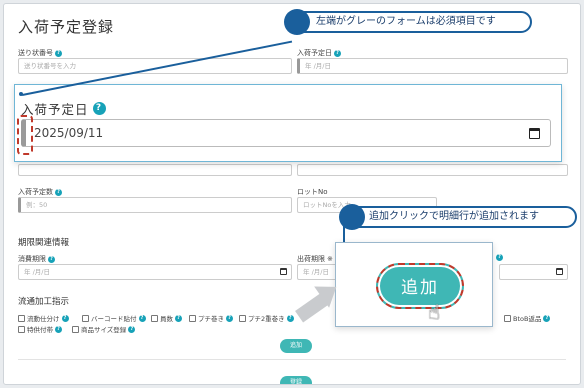 This screenshot has width=584, height=388. What do you see at coordinates (266, 318) in the screenshot?
I see `checkbox-item: プチ2重巻き ?` at bounding box center [266, 318].